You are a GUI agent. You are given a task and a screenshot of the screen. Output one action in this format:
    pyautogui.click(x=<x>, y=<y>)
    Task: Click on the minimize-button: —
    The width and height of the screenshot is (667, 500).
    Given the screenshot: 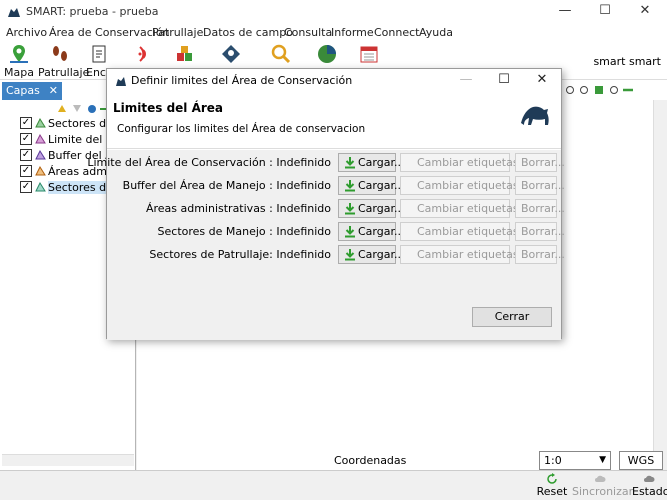 What is the action you would take?
    pyautogui.click(x=565, y=12)
    